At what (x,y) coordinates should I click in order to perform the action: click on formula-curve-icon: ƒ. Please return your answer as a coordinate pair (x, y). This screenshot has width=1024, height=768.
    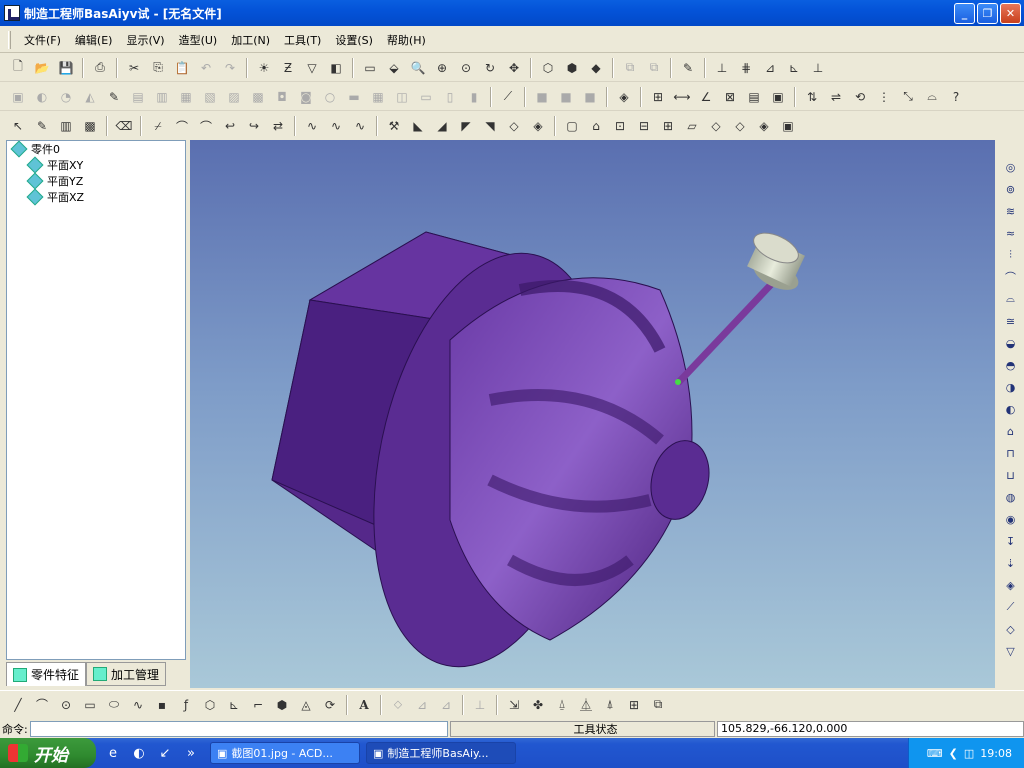
    Looking at the image, I should click on (186, 705).